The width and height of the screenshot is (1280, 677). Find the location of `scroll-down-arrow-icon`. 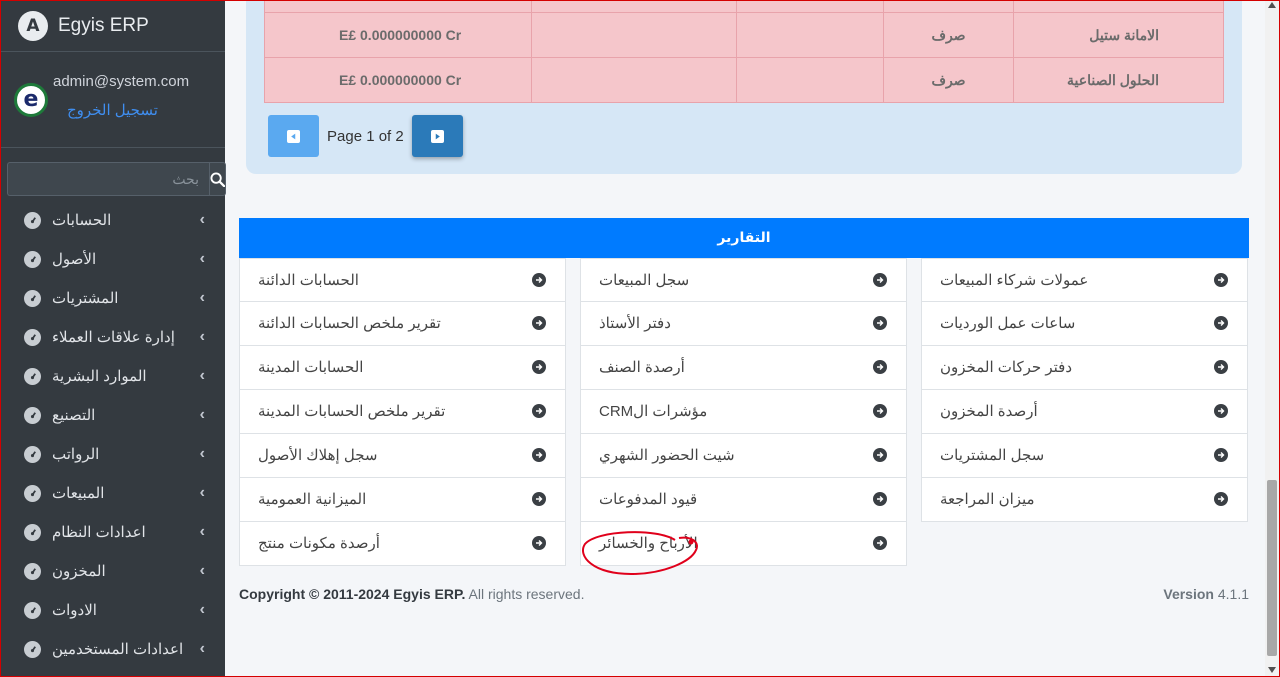

scroll-down-arrow-icon is located at coordinates (1272, 670).